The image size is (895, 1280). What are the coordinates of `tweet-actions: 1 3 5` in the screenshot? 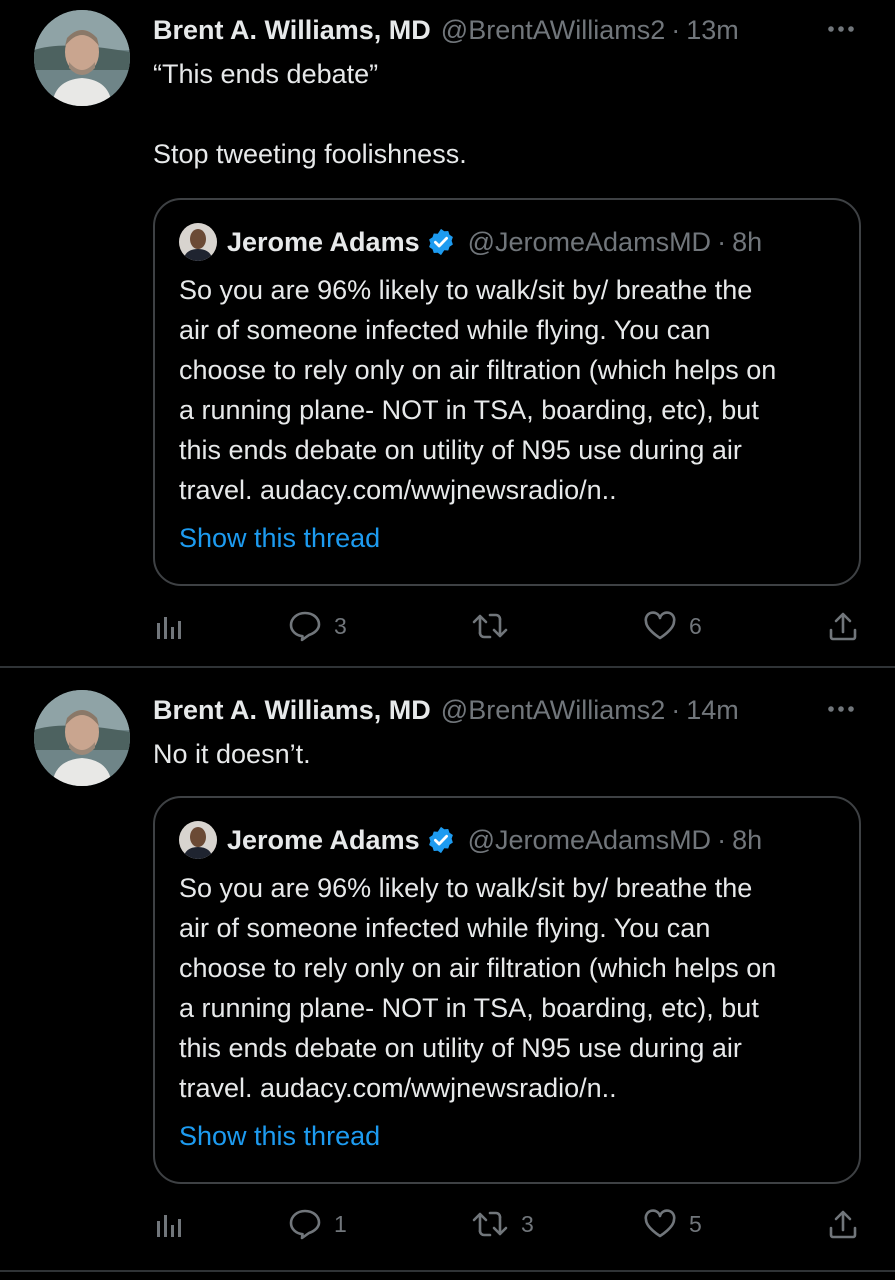 It's located at (507, 1224).